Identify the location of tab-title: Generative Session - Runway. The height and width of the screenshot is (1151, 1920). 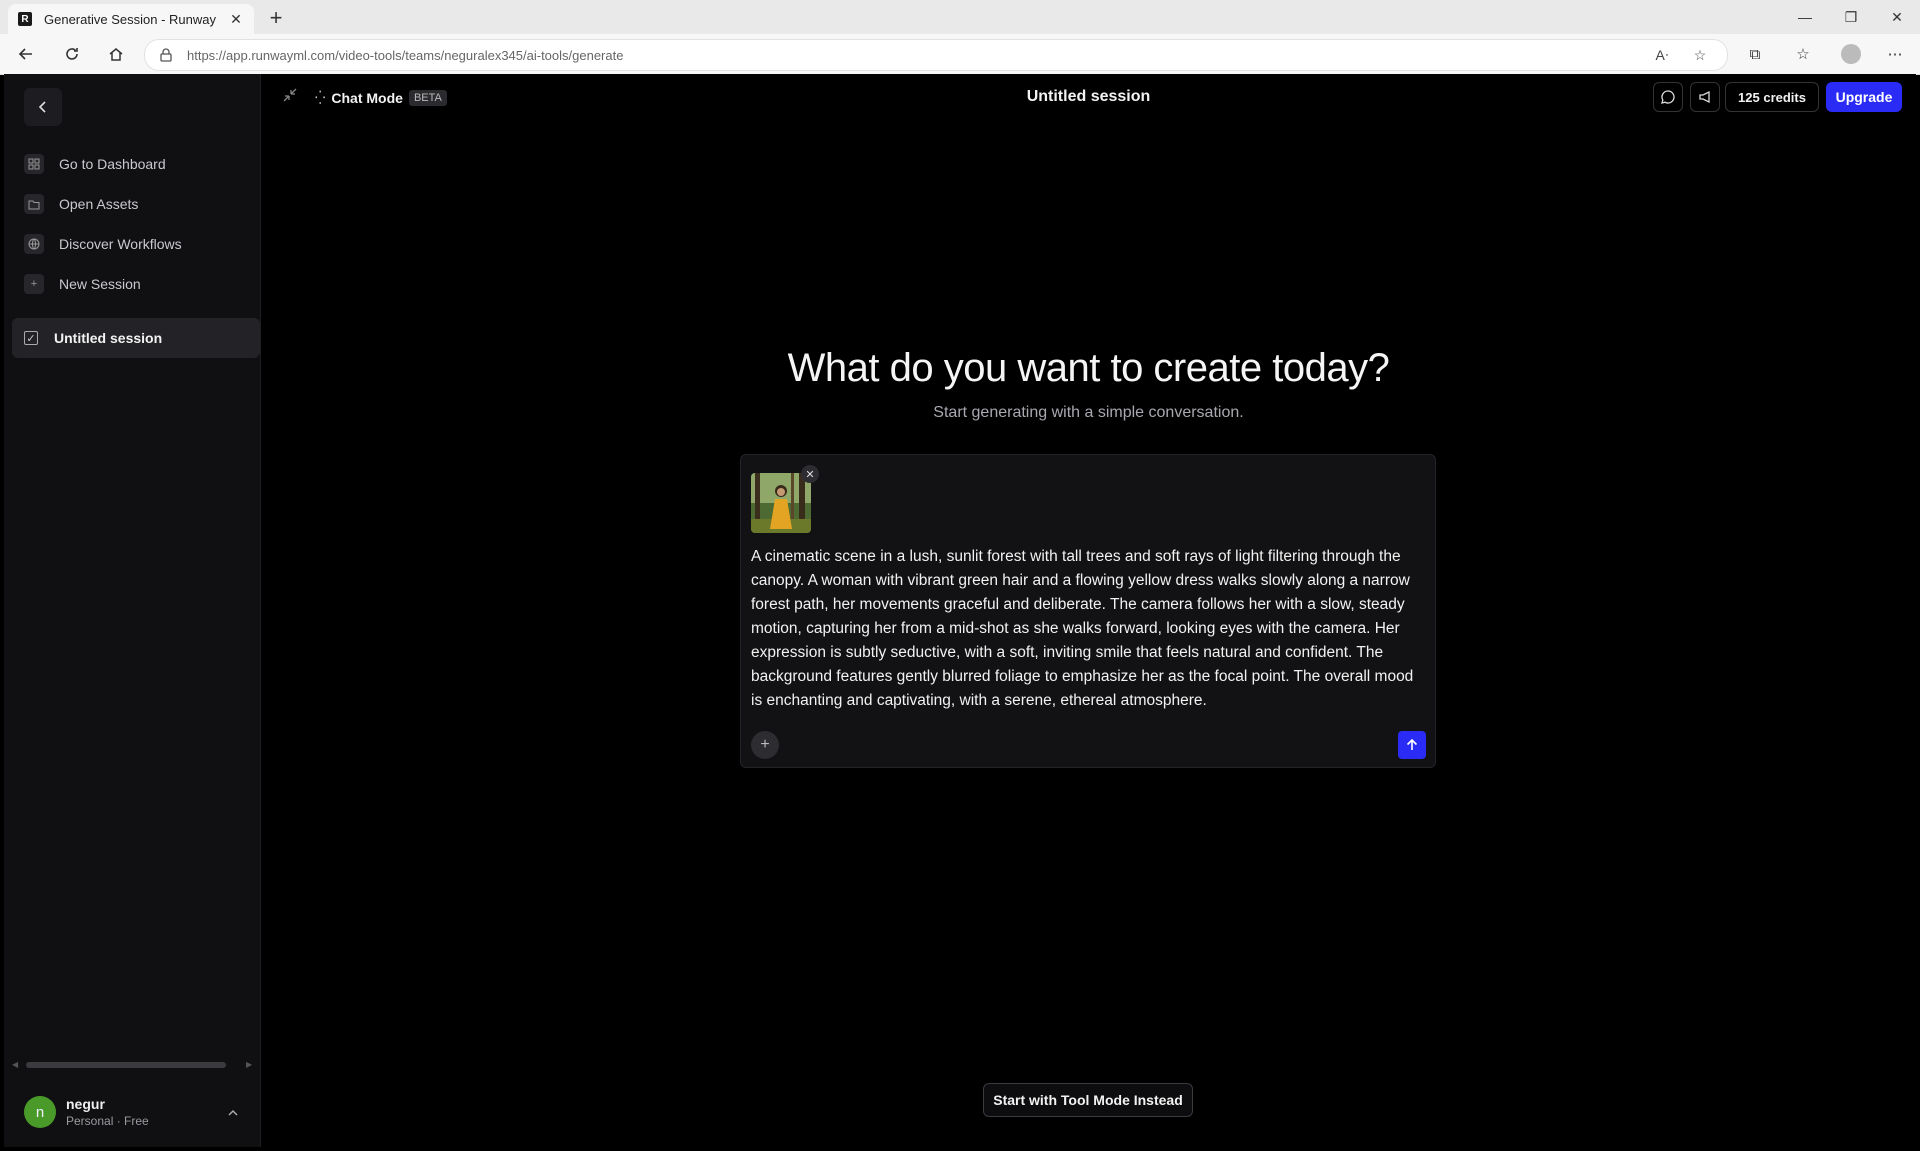
(130, 19).